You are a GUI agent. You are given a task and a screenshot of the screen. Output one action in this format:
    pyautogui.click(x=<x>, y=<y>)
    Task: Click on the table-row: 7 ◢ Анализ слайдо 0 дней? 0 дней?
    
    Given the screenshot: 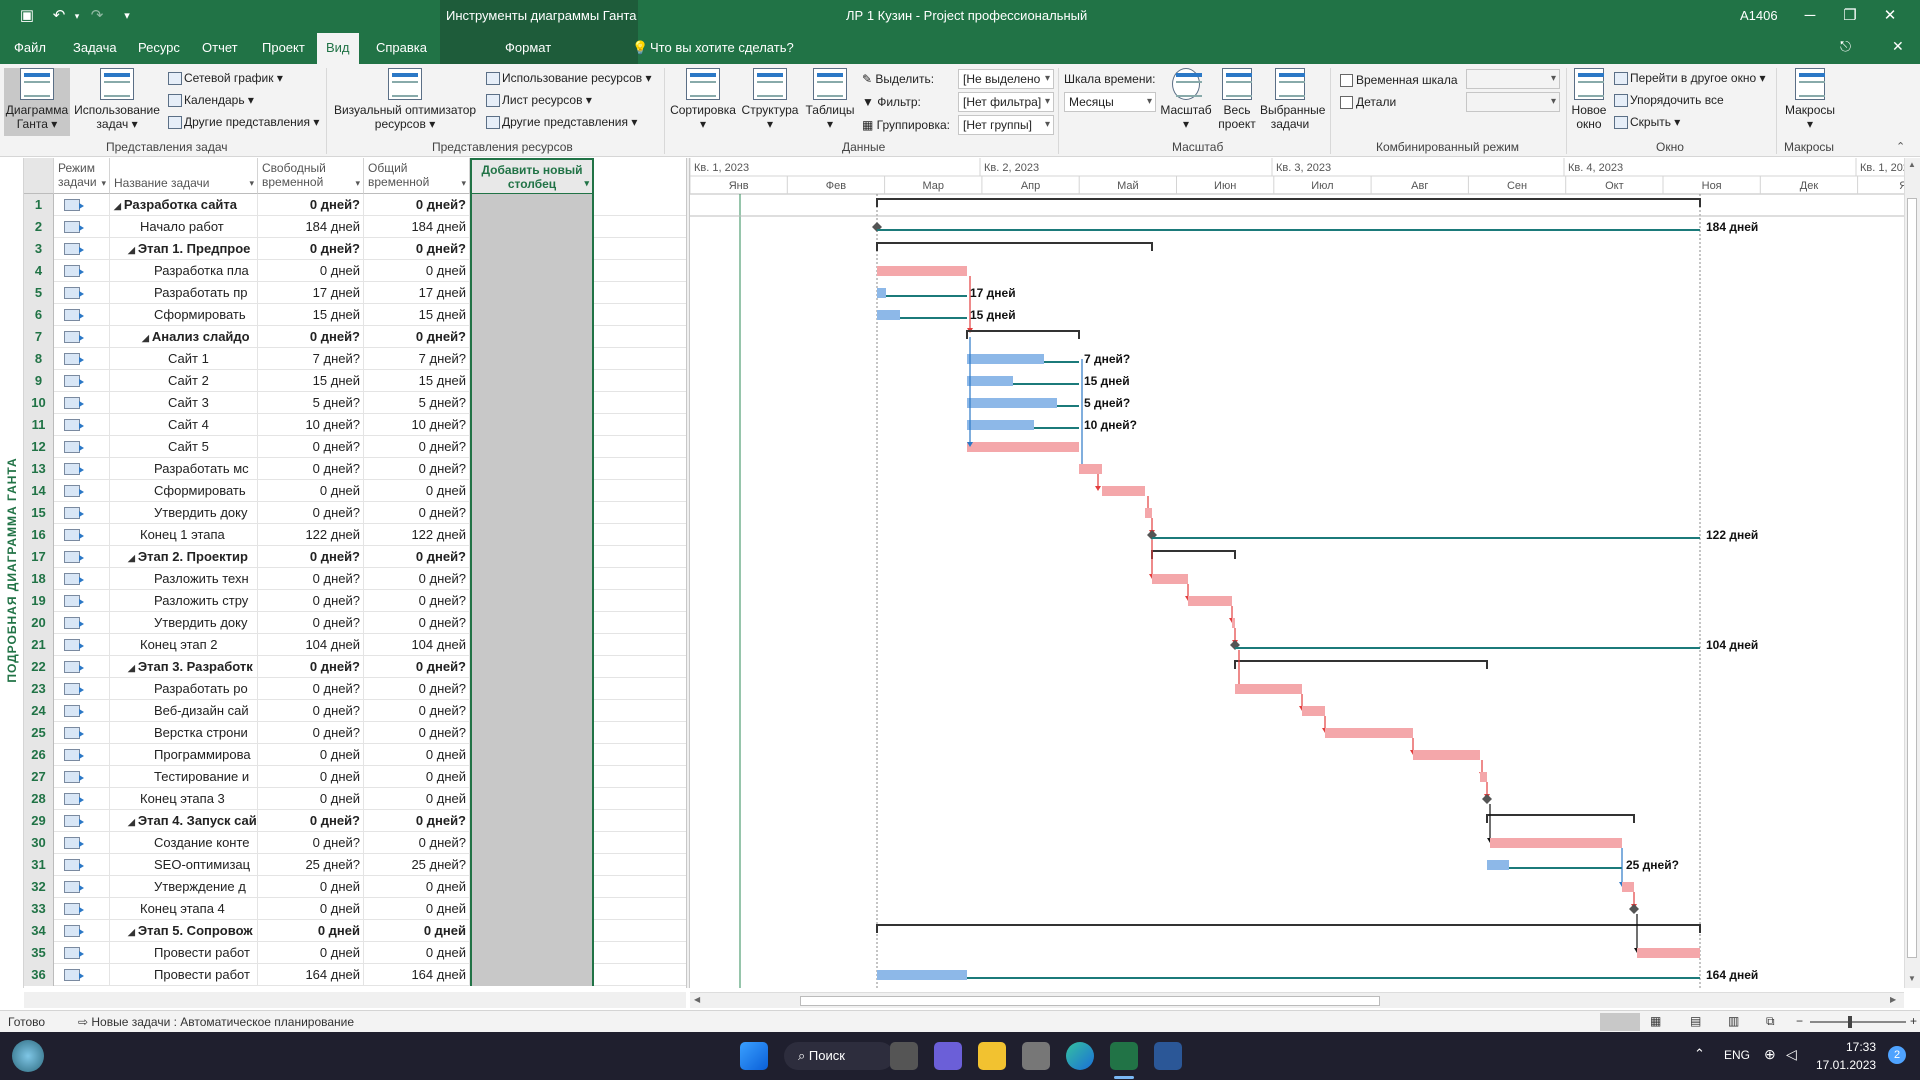 What is the action you would take?
    pyautogui.click(x=355, y=337)
    